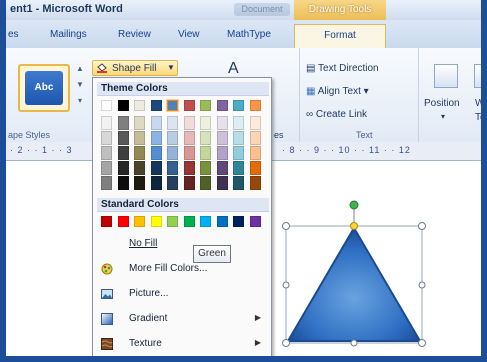  Describe the element at coordinates (183, 244) in the screenshot. I see `no-fill-item: No Fill` at that location.